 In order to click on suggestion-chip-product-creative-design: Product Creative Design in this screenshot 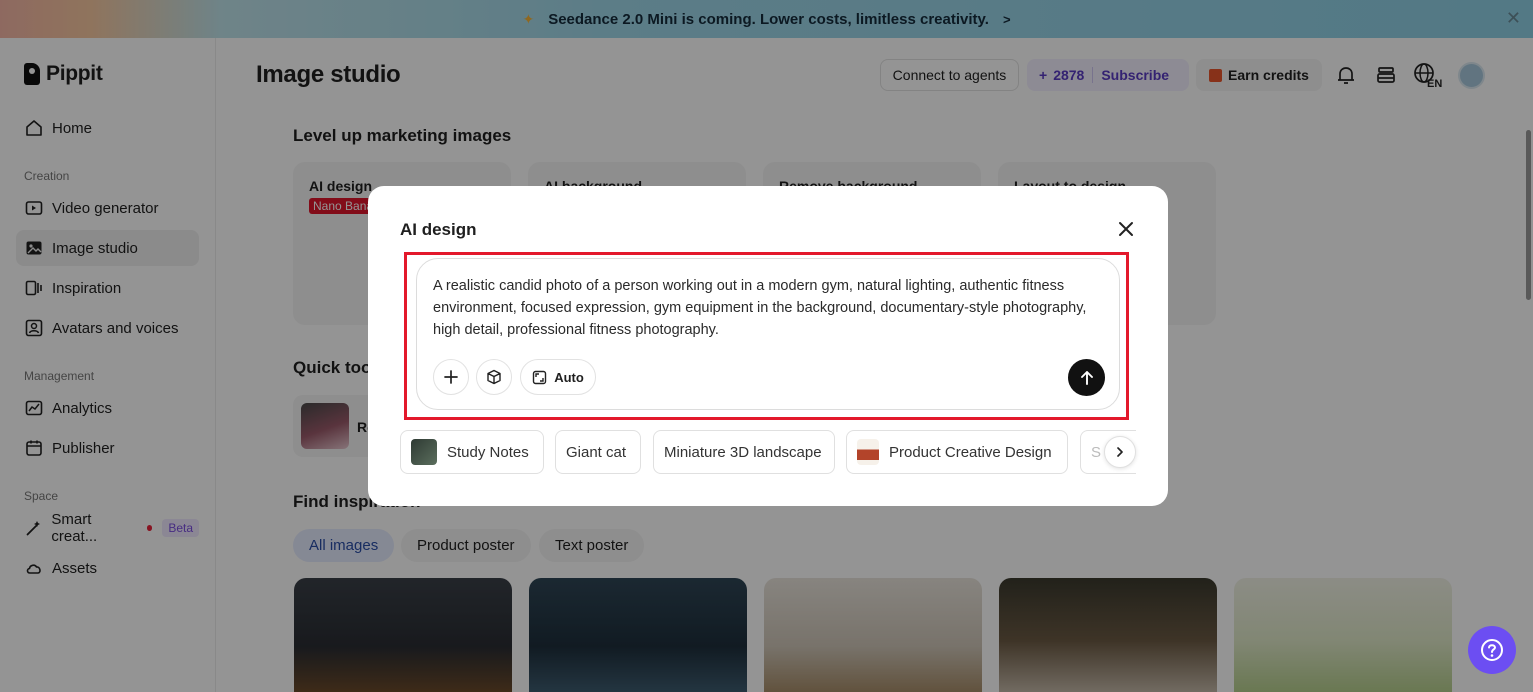, I will do `click(957, 452)`.